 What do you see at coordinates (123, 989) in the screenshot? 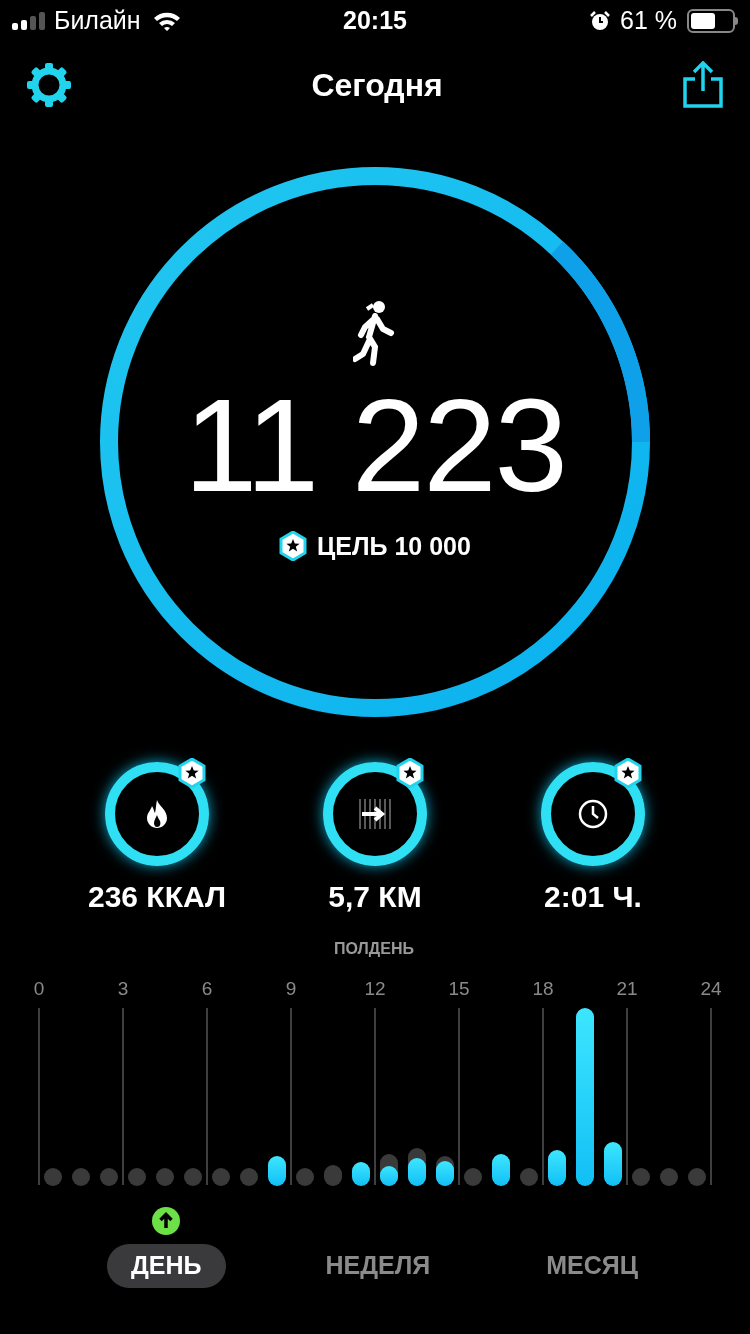
I see `hour-label: 3` at bounding box center [123, 989].